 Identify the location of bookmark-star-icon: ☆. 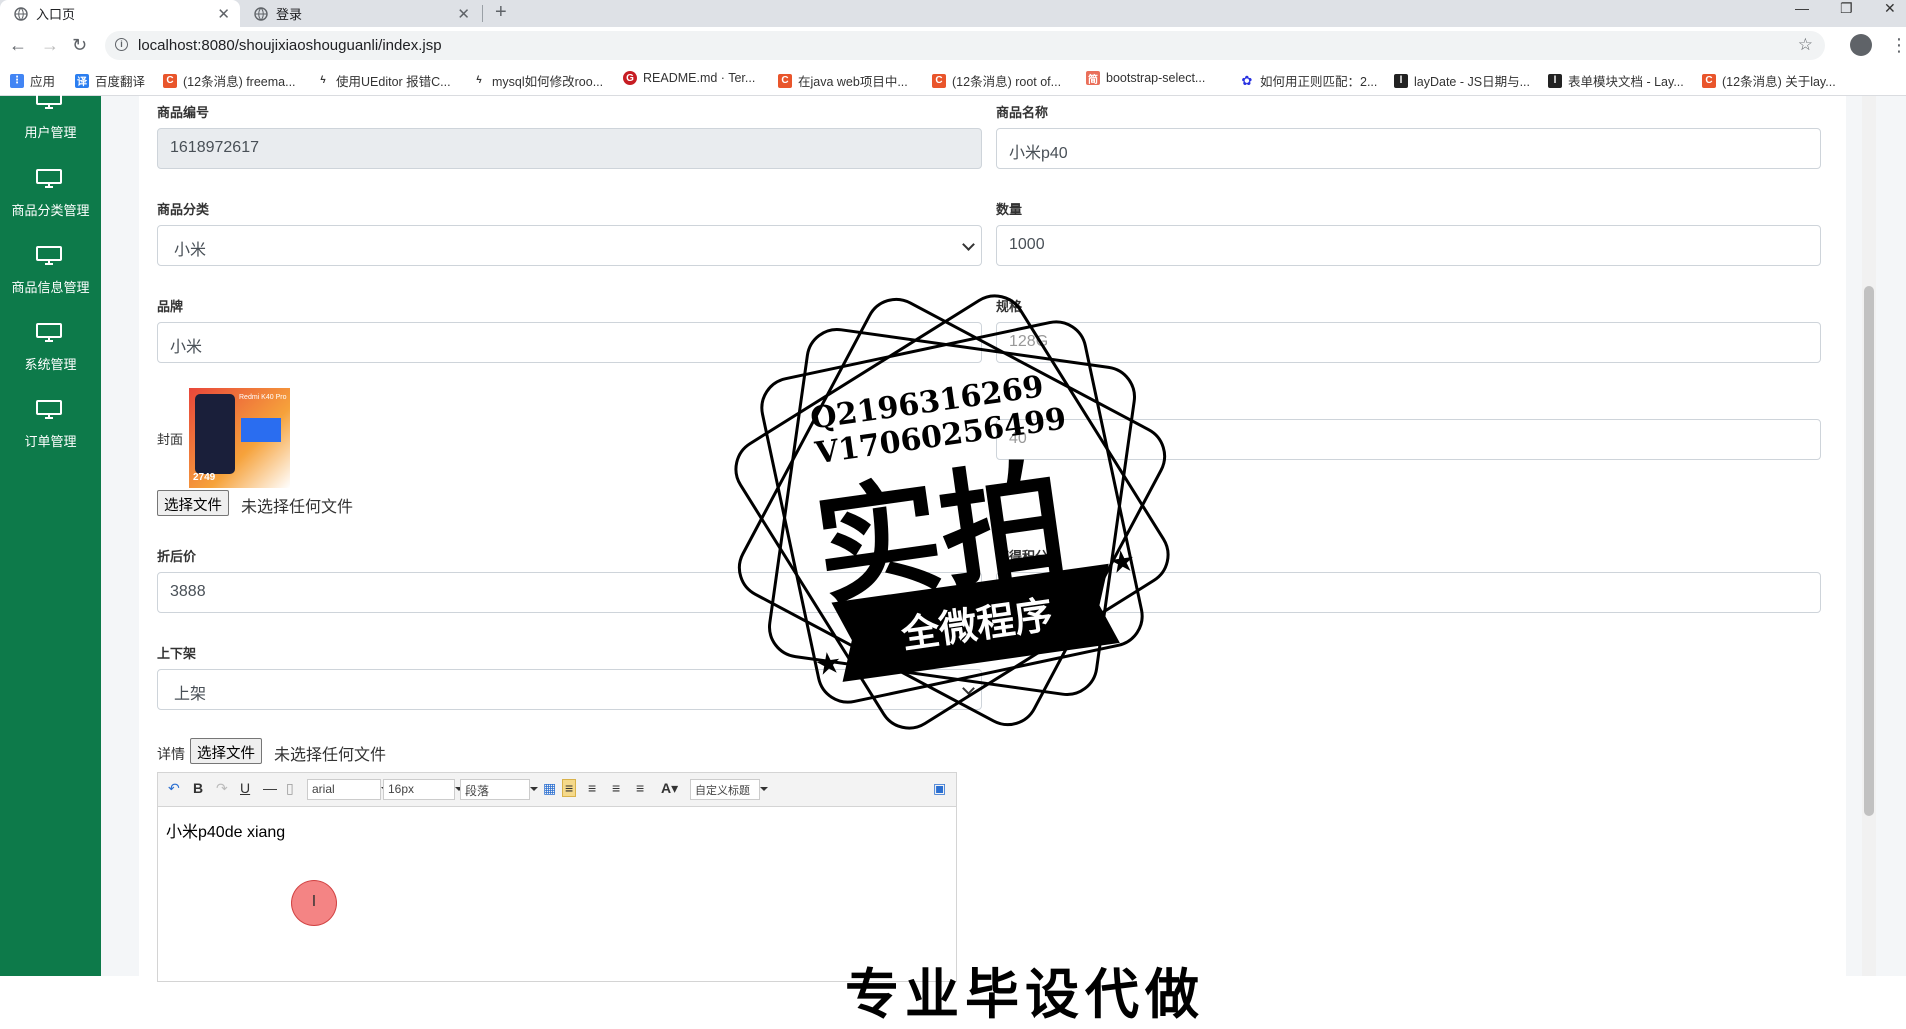
(1805, 45).